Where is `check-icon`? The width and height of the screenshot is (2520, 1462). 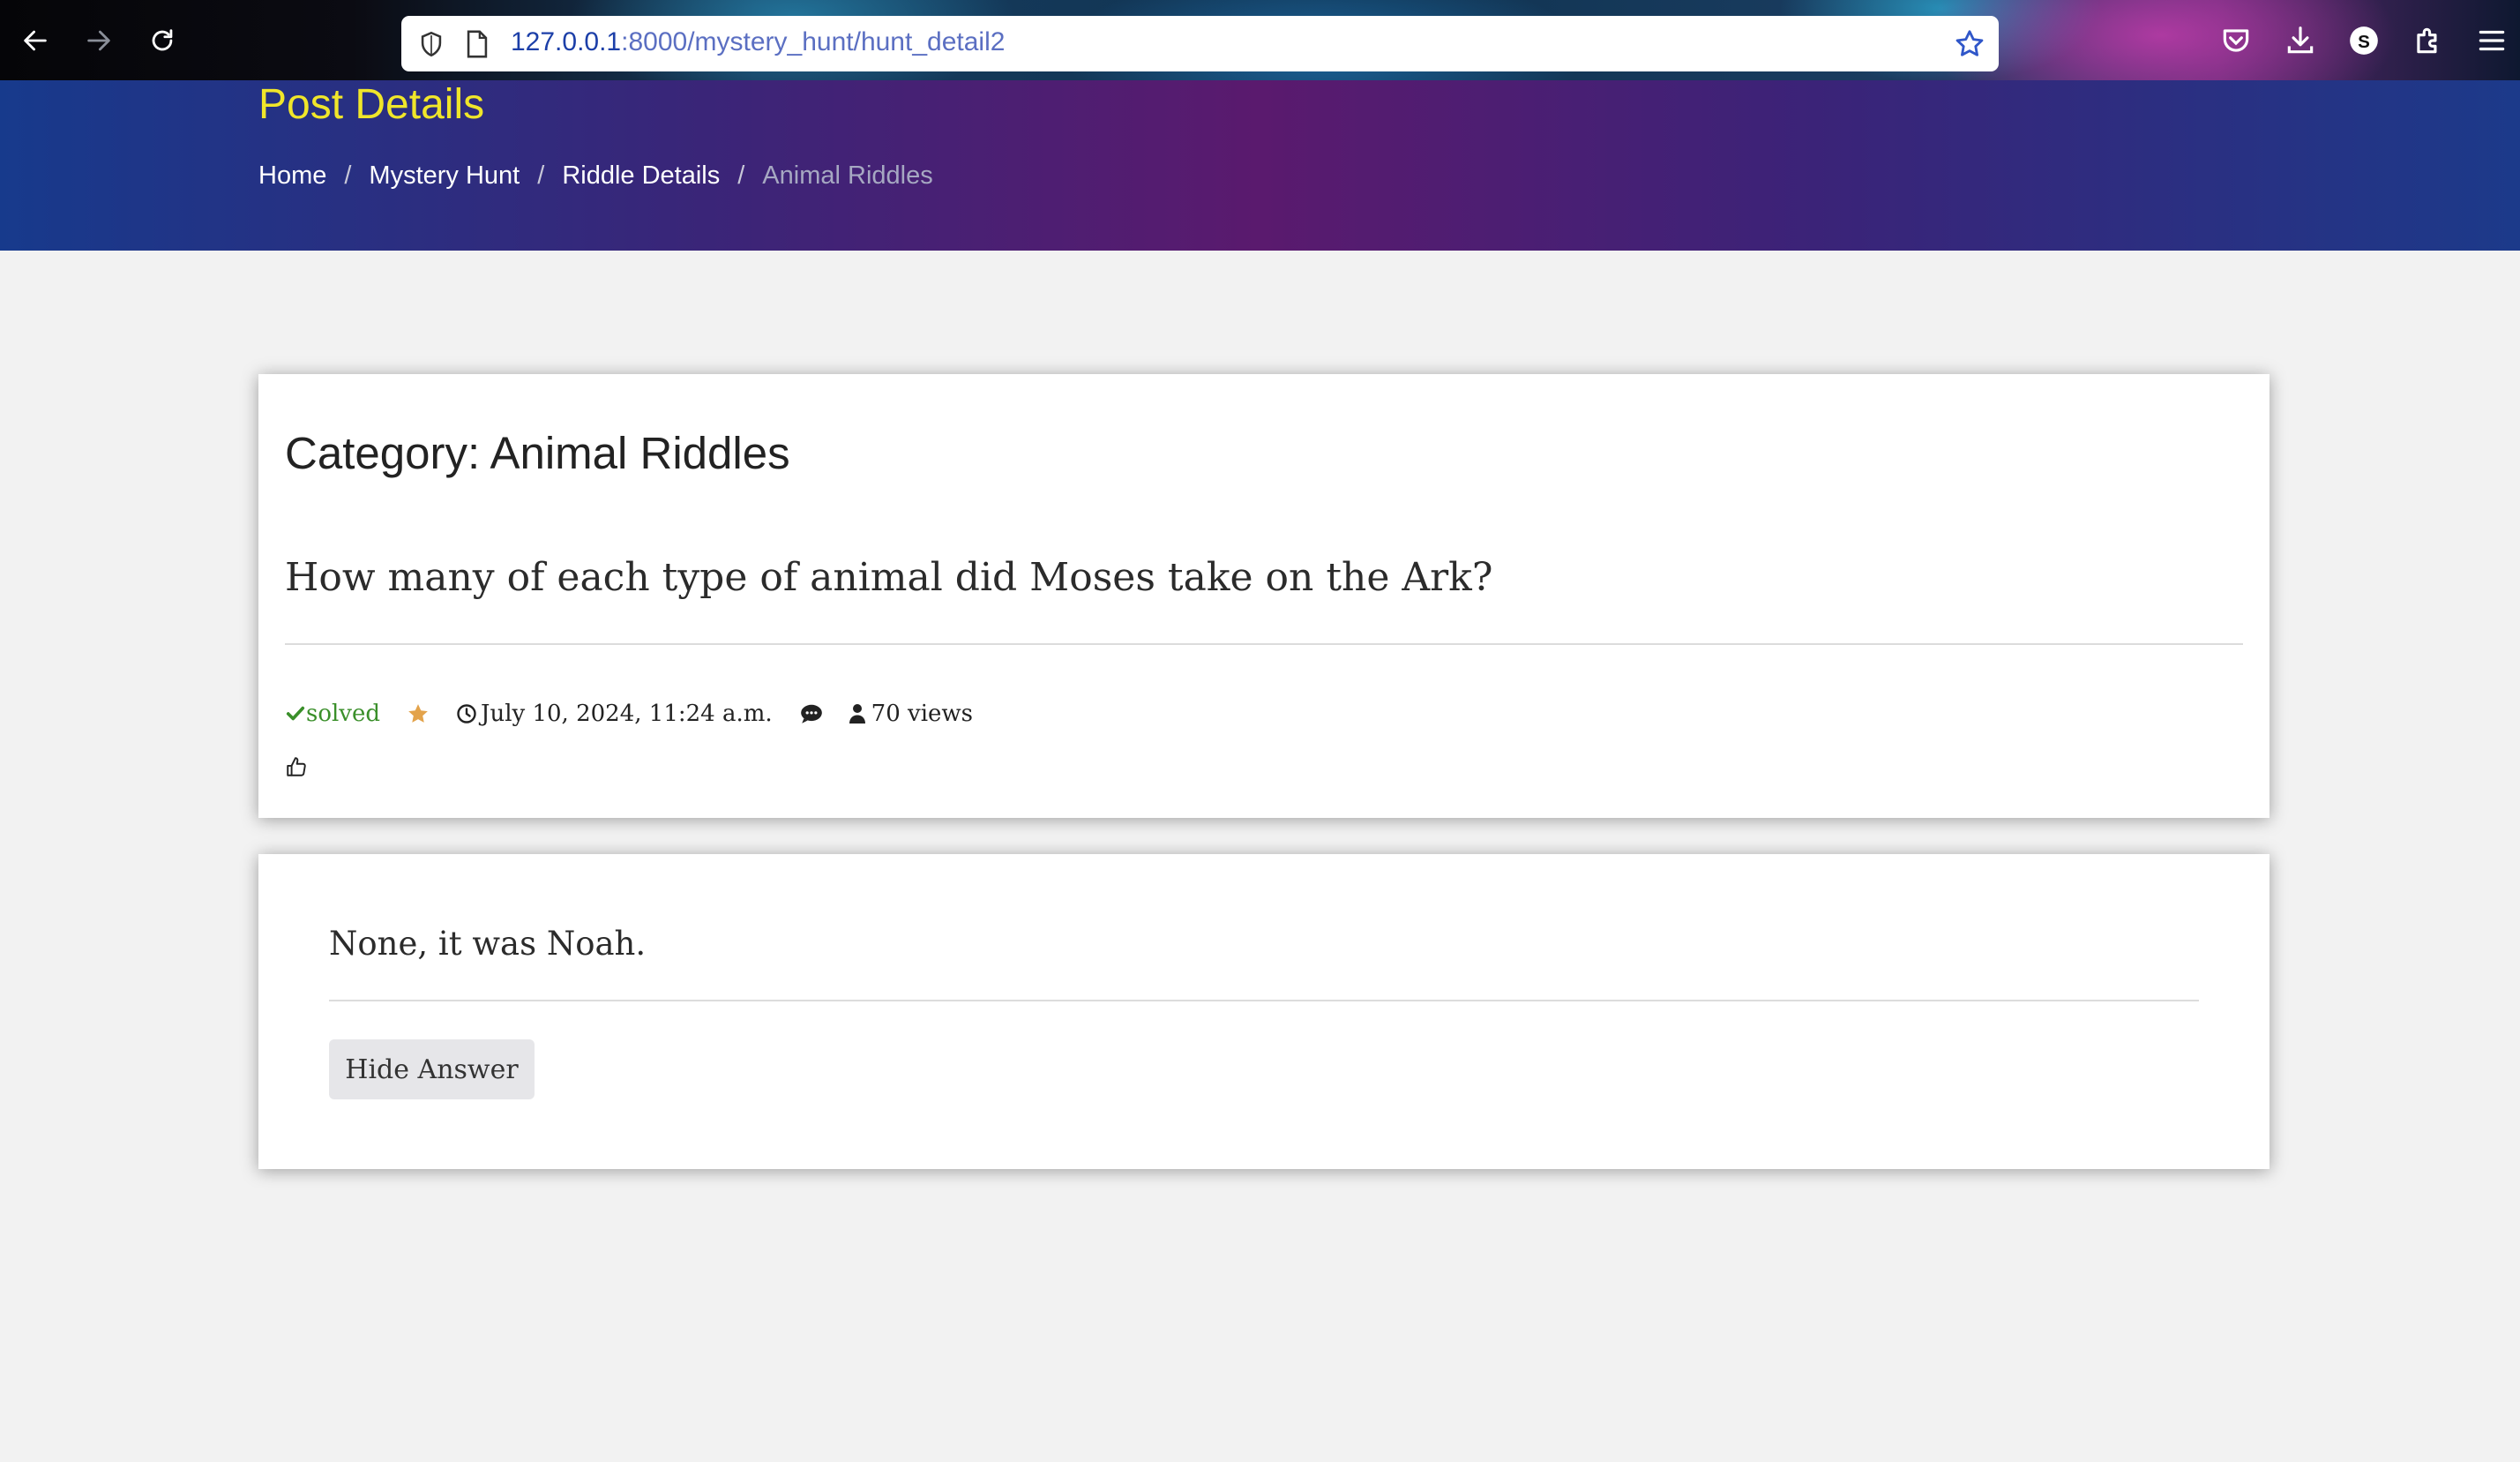
check-icon is located at coordinates (295, 713).